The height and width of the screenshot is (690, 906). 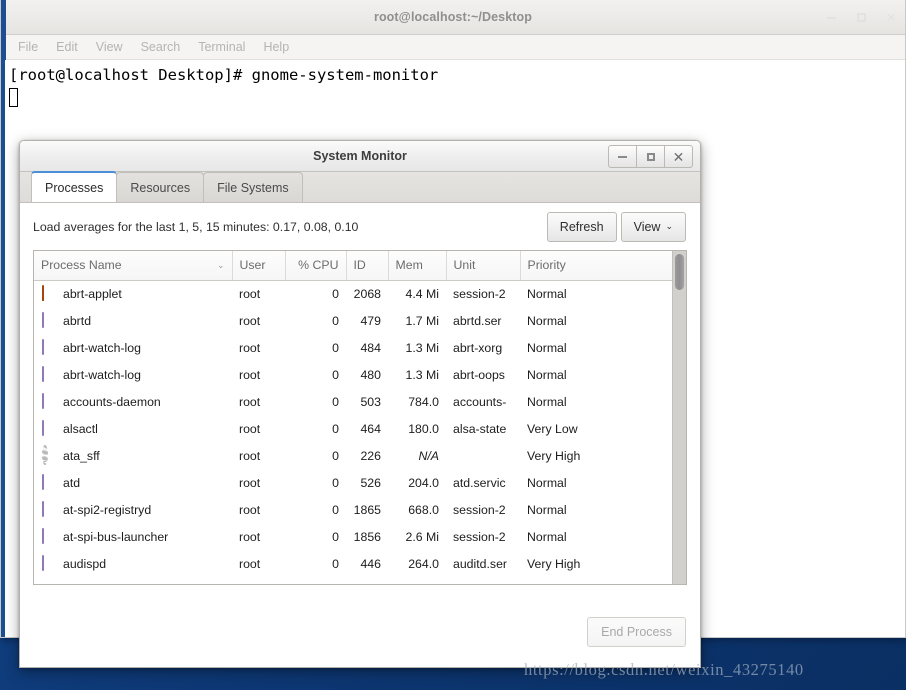 What do you see at coordinates (360, 156) in the screenshot?
I see `system-monitor-titlebar: System Monitor ✕` at bounding box center [360, 156].